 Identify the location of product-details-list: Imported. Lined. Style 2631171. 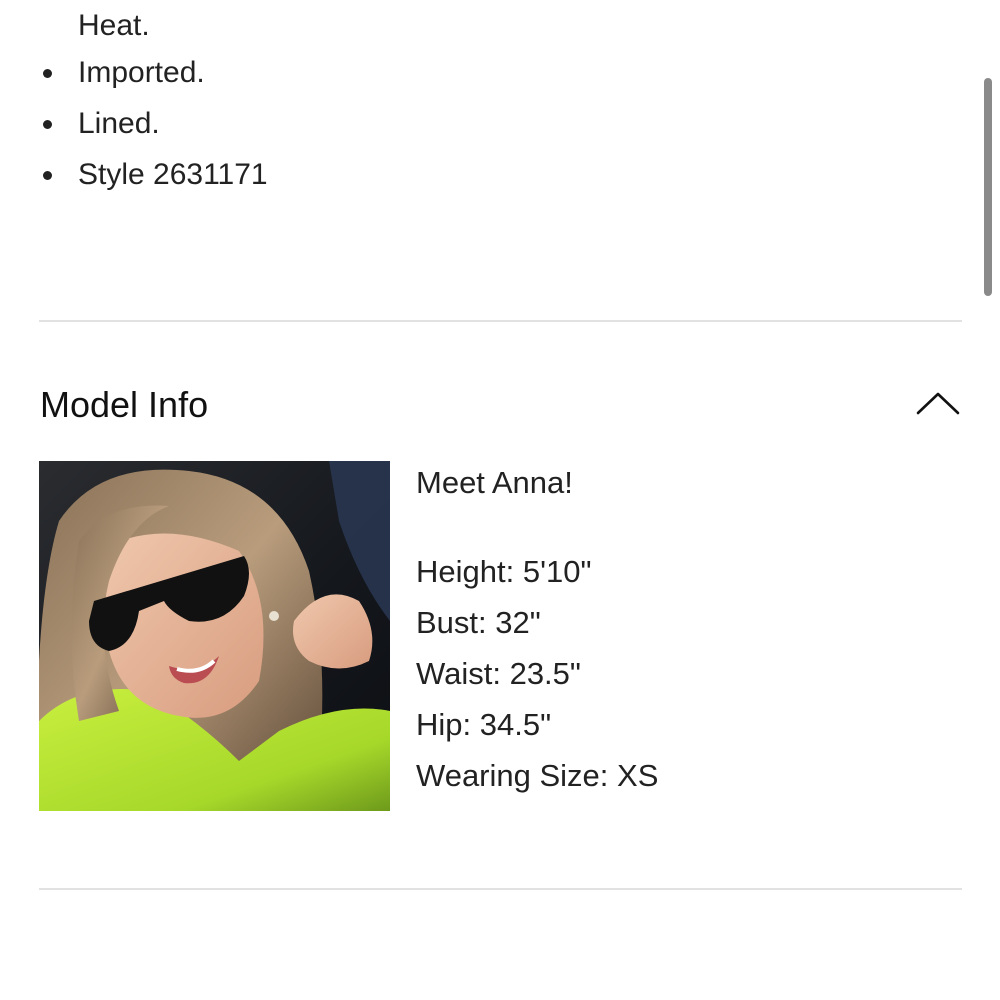
(450, 129).